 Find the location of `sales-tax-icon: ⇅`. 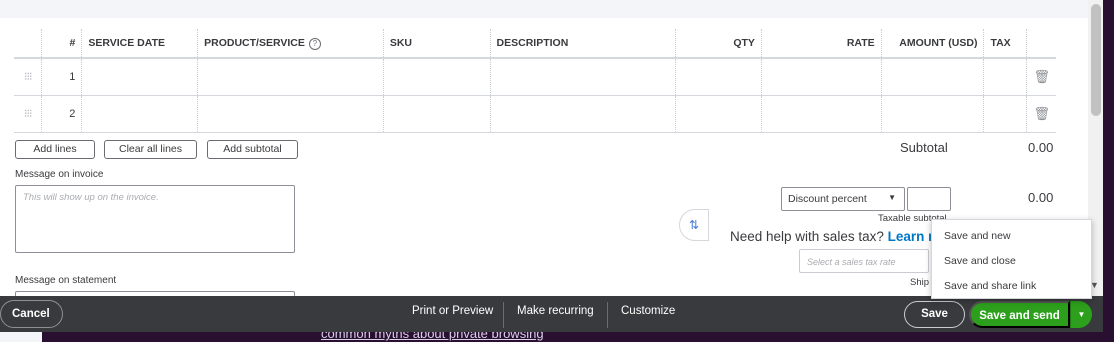

sales-tax-icon: ⇅ is located at coordinates (694, 225).